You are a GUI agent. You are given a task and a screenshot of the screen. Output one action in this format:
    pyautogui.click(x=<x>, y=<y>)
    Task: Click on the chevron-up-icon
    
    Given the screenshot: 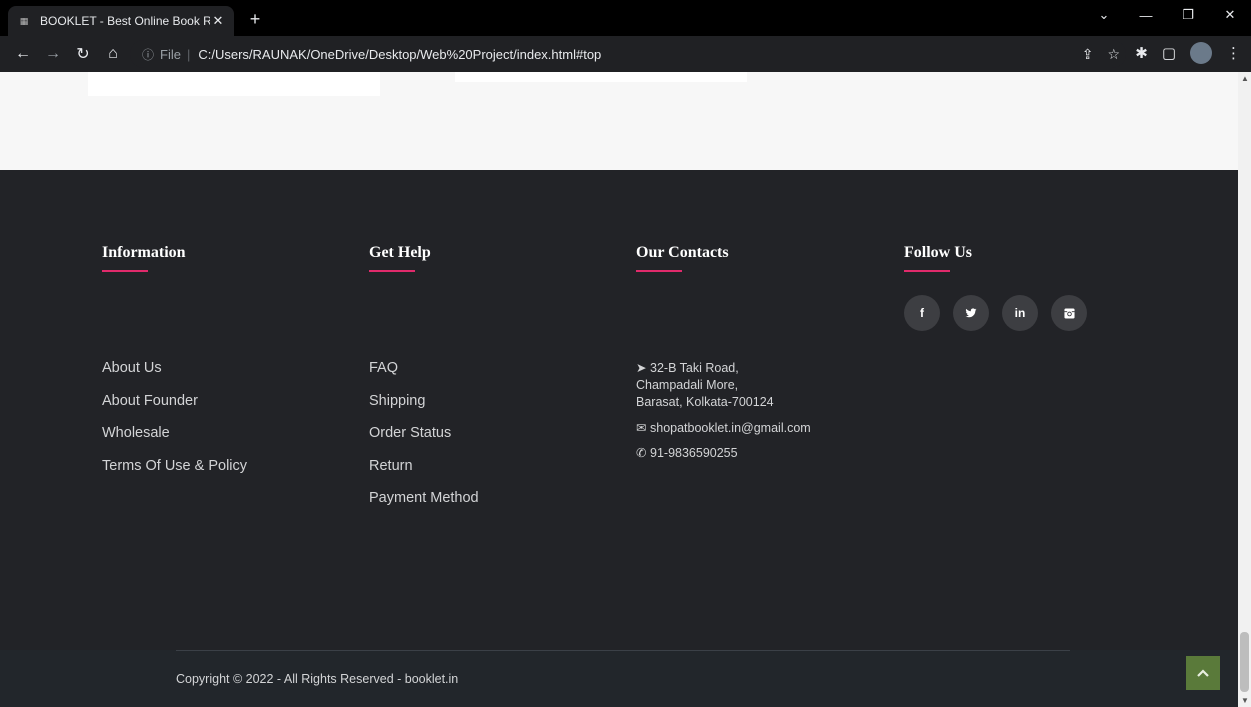 What is the action you would take?
    pyautogui.click(x=1203, y=673)
    